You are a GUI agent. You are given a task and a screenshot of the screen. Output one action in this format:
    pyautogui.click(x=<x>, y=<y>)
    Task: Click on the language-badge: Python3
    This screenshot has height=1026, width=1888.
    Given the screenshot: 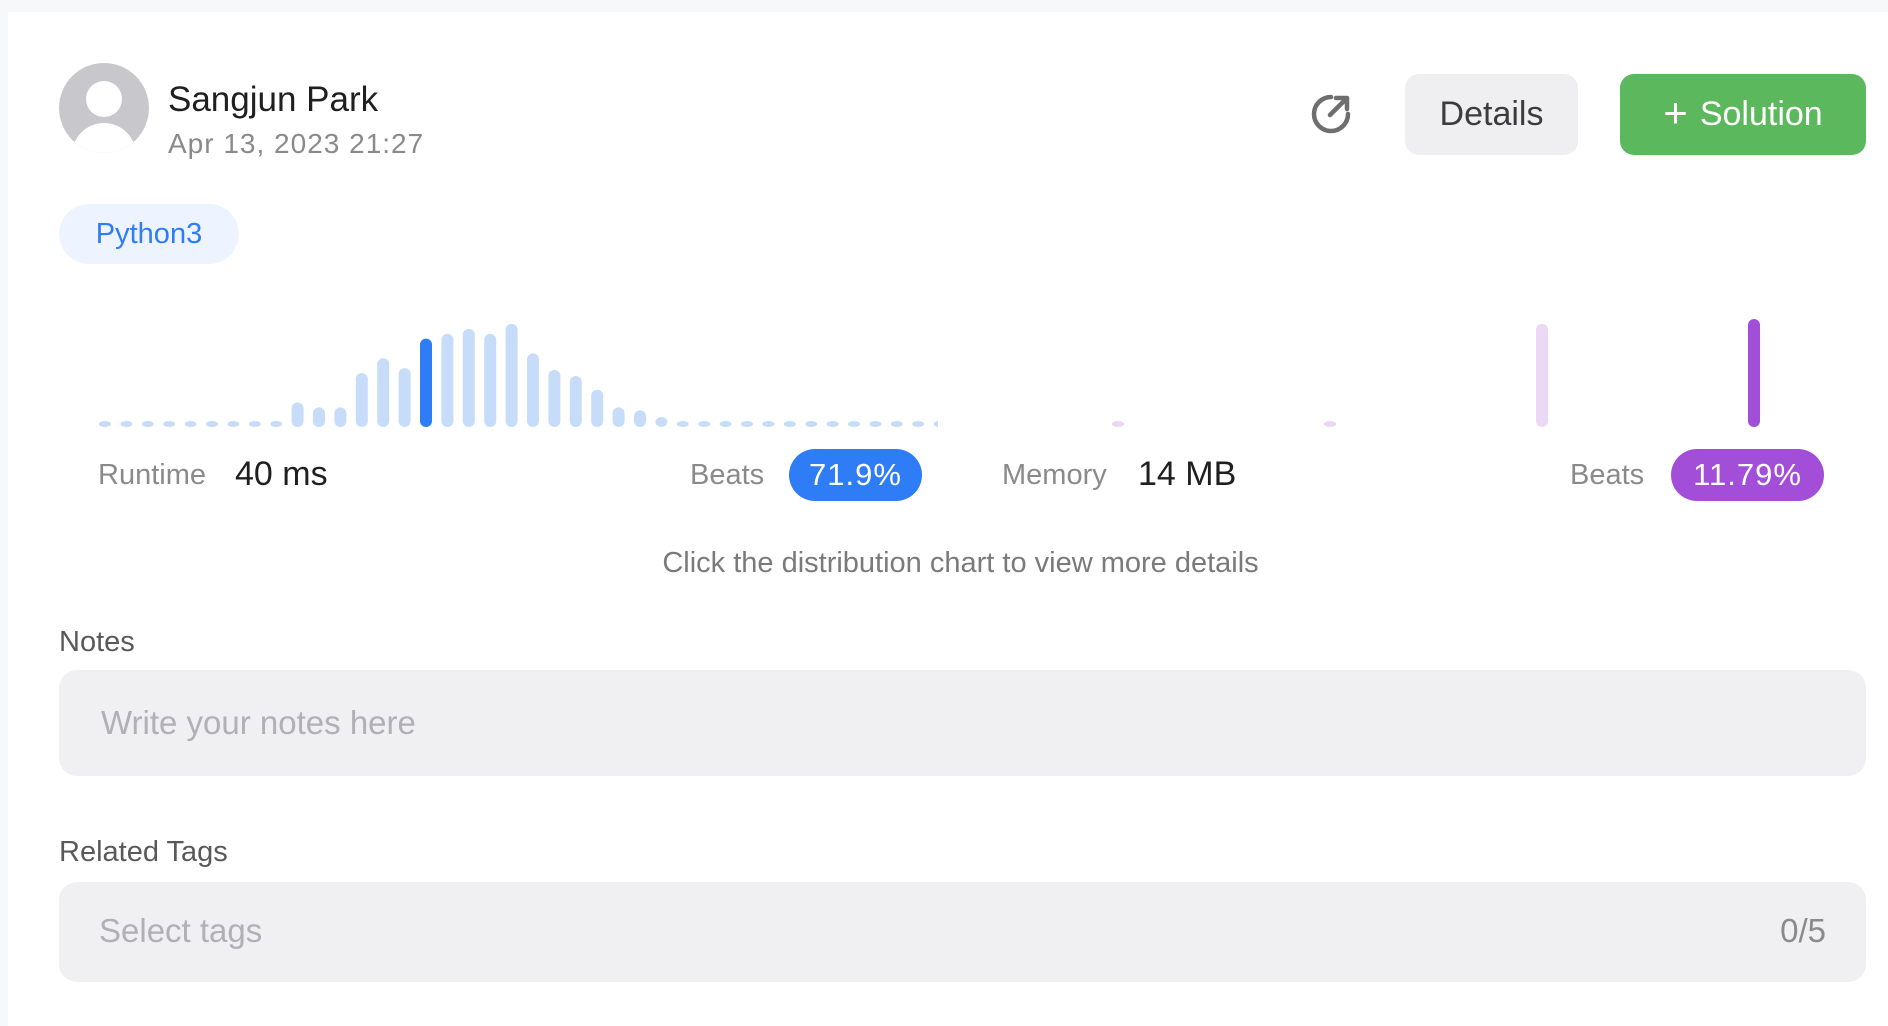 What is the action you would take?
    pyautogui.click(x=149, y=234)
    